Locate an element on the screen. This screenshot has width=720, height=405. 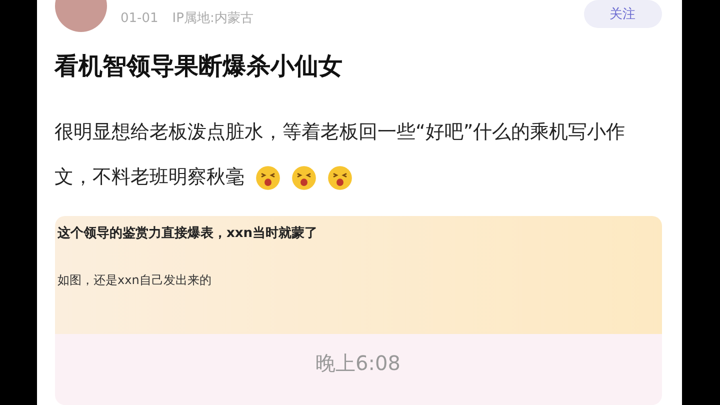
screenshot-headline: 这个领导的鉴赏力直接爆表，xxn当时就蒙了 is located at coordinates (188, 233).